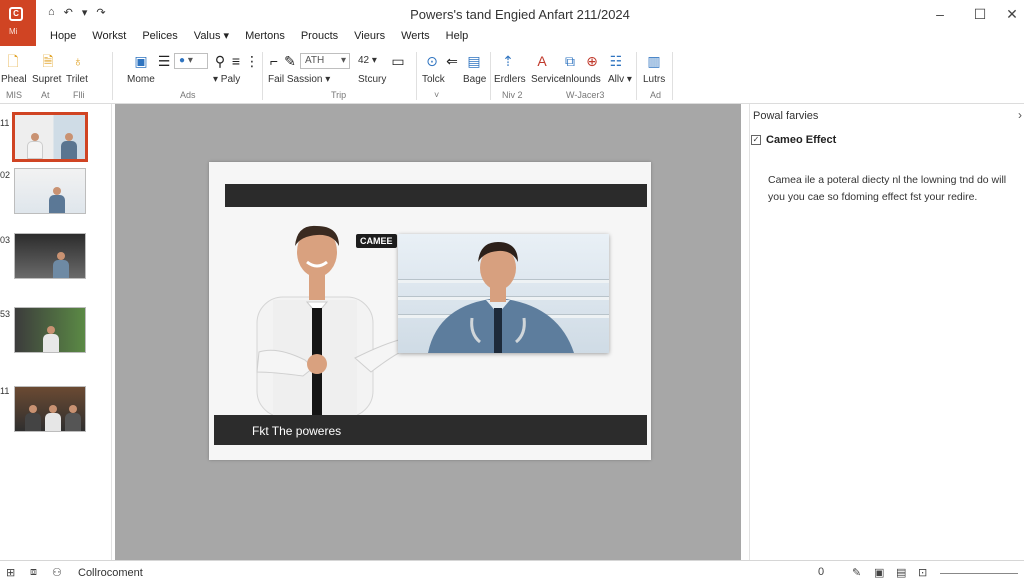 Image resolution: width=1024 pixels, height=585 pixels. What do you see at coordinates (5, 175) in the screenshot?
I see `thumb-number: 02` at bounding box center [5, 175].